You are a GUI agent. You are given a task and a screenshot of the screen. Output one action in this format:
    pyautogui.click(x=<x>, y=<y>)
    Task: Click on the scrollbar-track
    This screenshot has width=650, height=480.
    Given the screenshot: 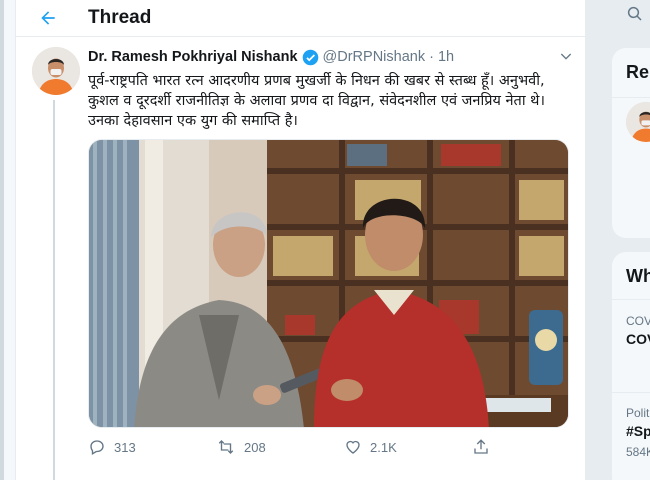 What is the action you would take?
    pyautogui.click(x=2, y=240)
    